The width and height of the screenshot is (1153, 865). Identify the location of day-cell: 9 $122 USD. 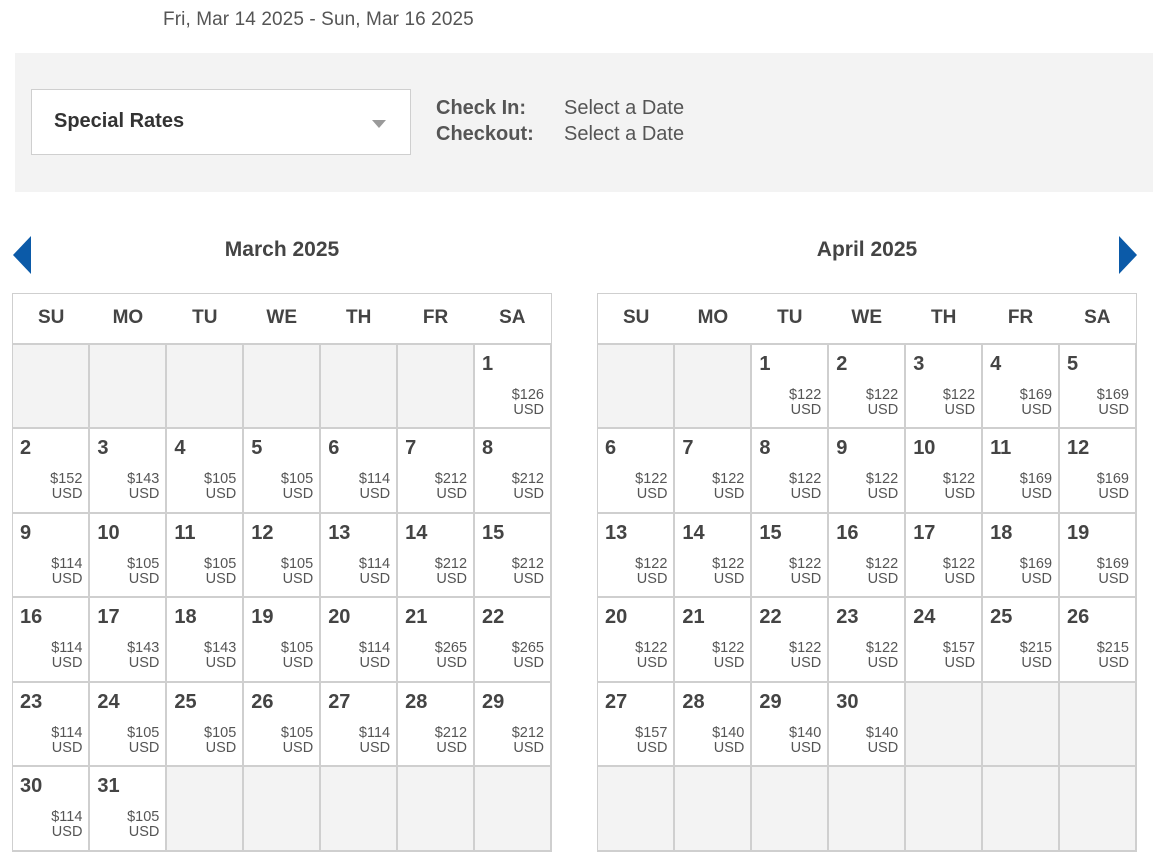
(867, 470).